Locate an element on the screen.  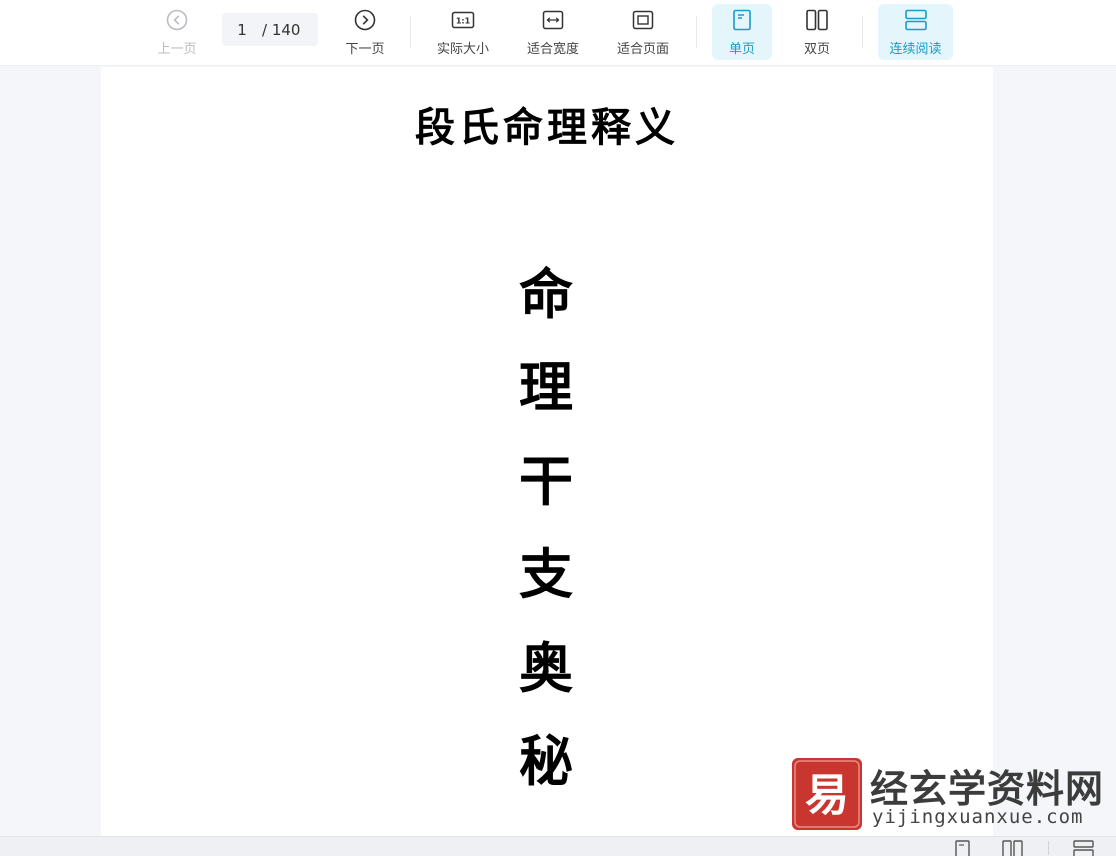
svg-text: 1:1 is located at coordinates (463, 21).